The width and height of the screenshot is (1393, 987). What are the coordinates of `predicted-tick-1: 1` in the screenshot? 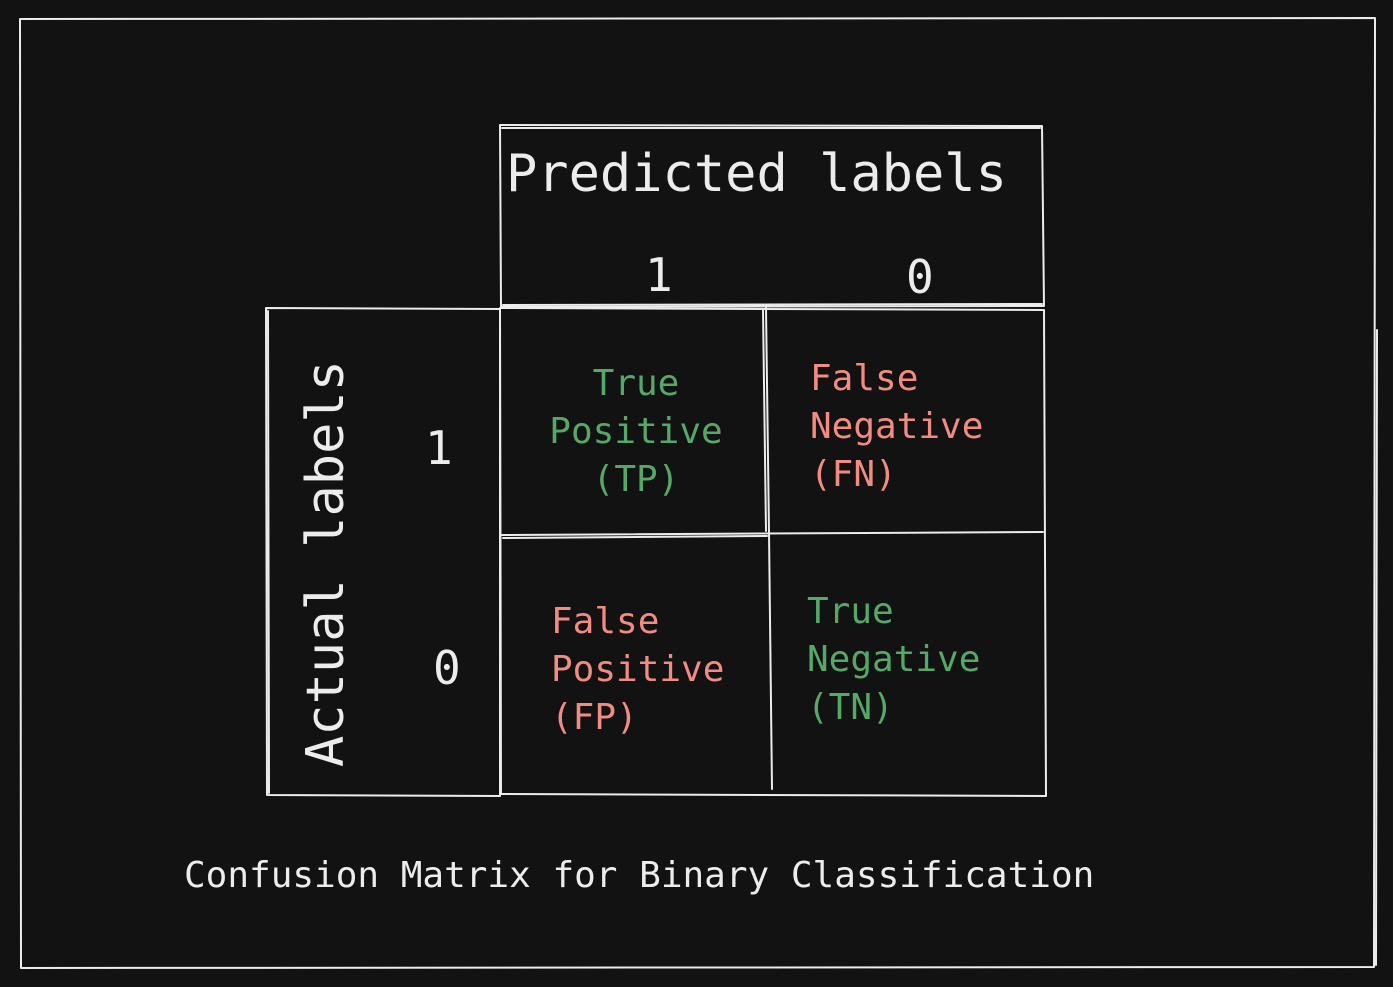 It's located at (659, 275).